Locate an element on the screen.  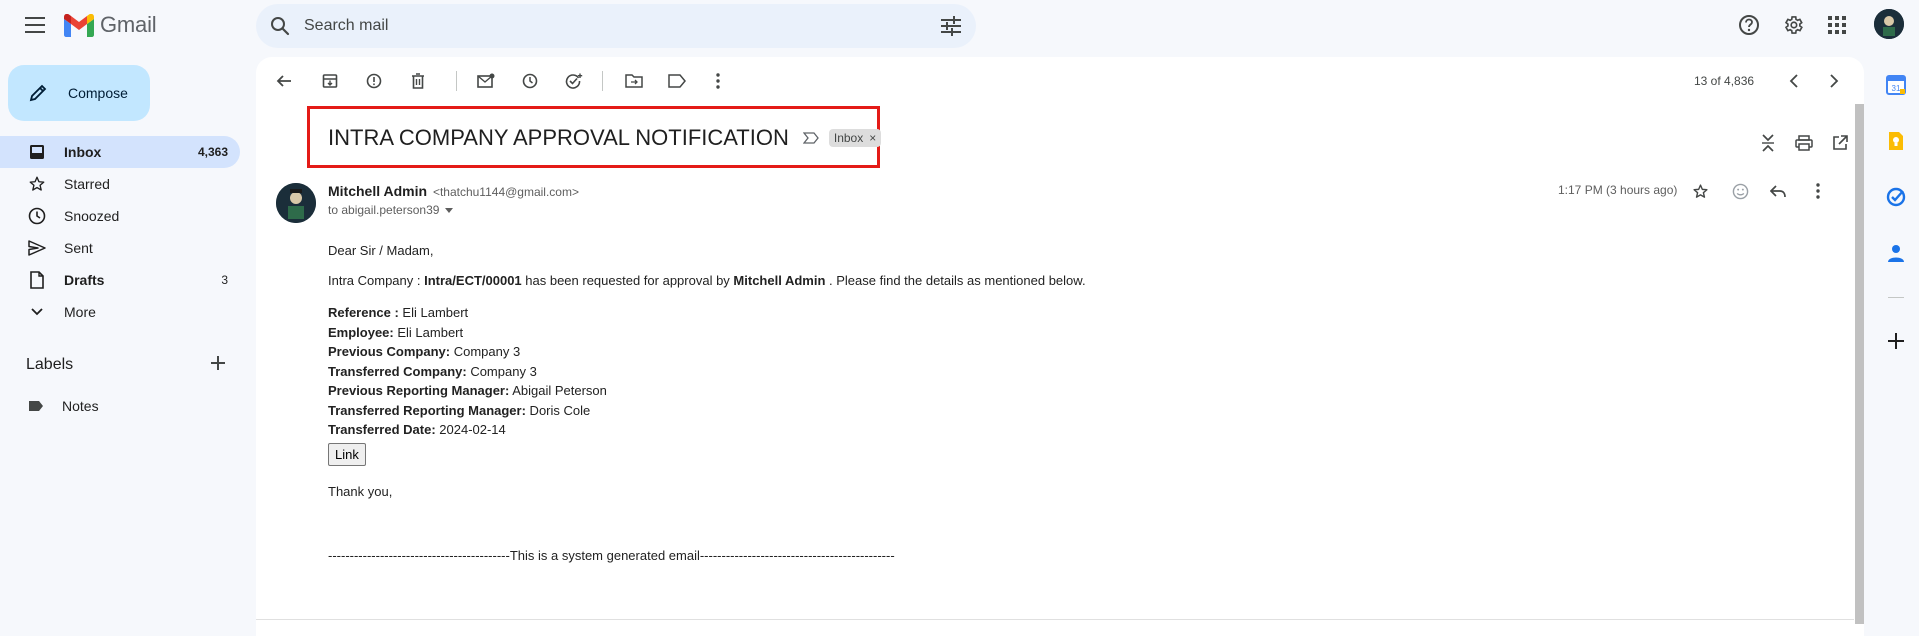
emoji-icon is located at coordinates (1740, 191).